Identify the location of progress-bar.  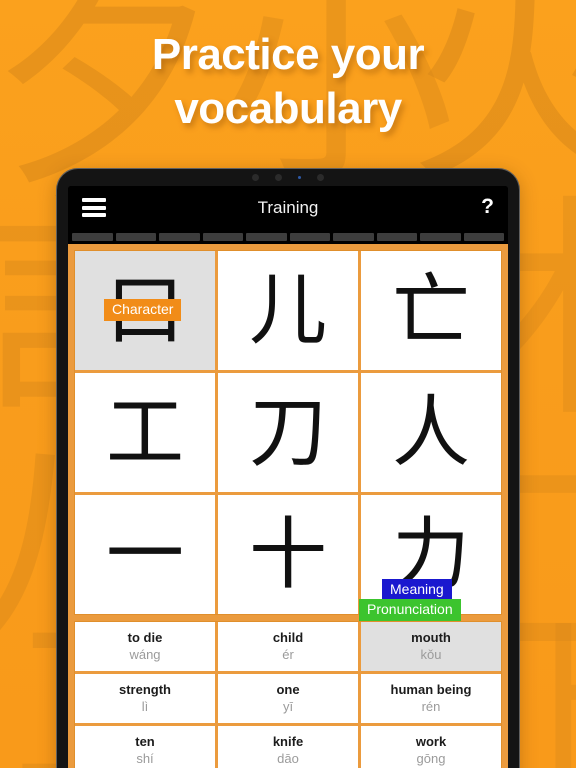
(288, 237).